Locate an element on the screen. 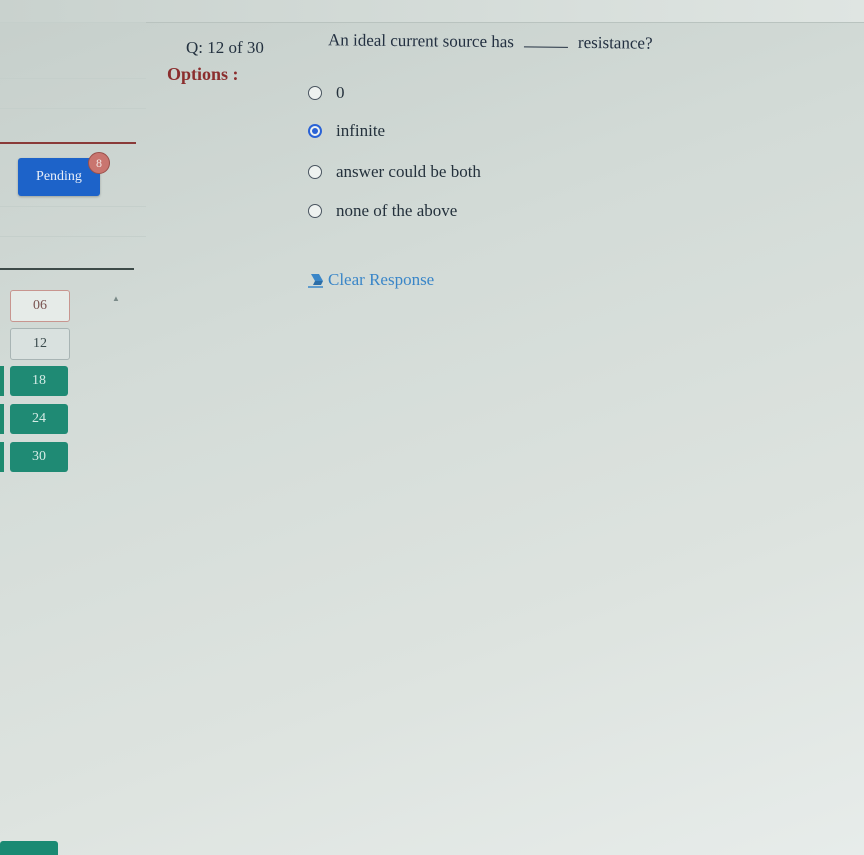  question-blank is located at coordinates (545, 47).